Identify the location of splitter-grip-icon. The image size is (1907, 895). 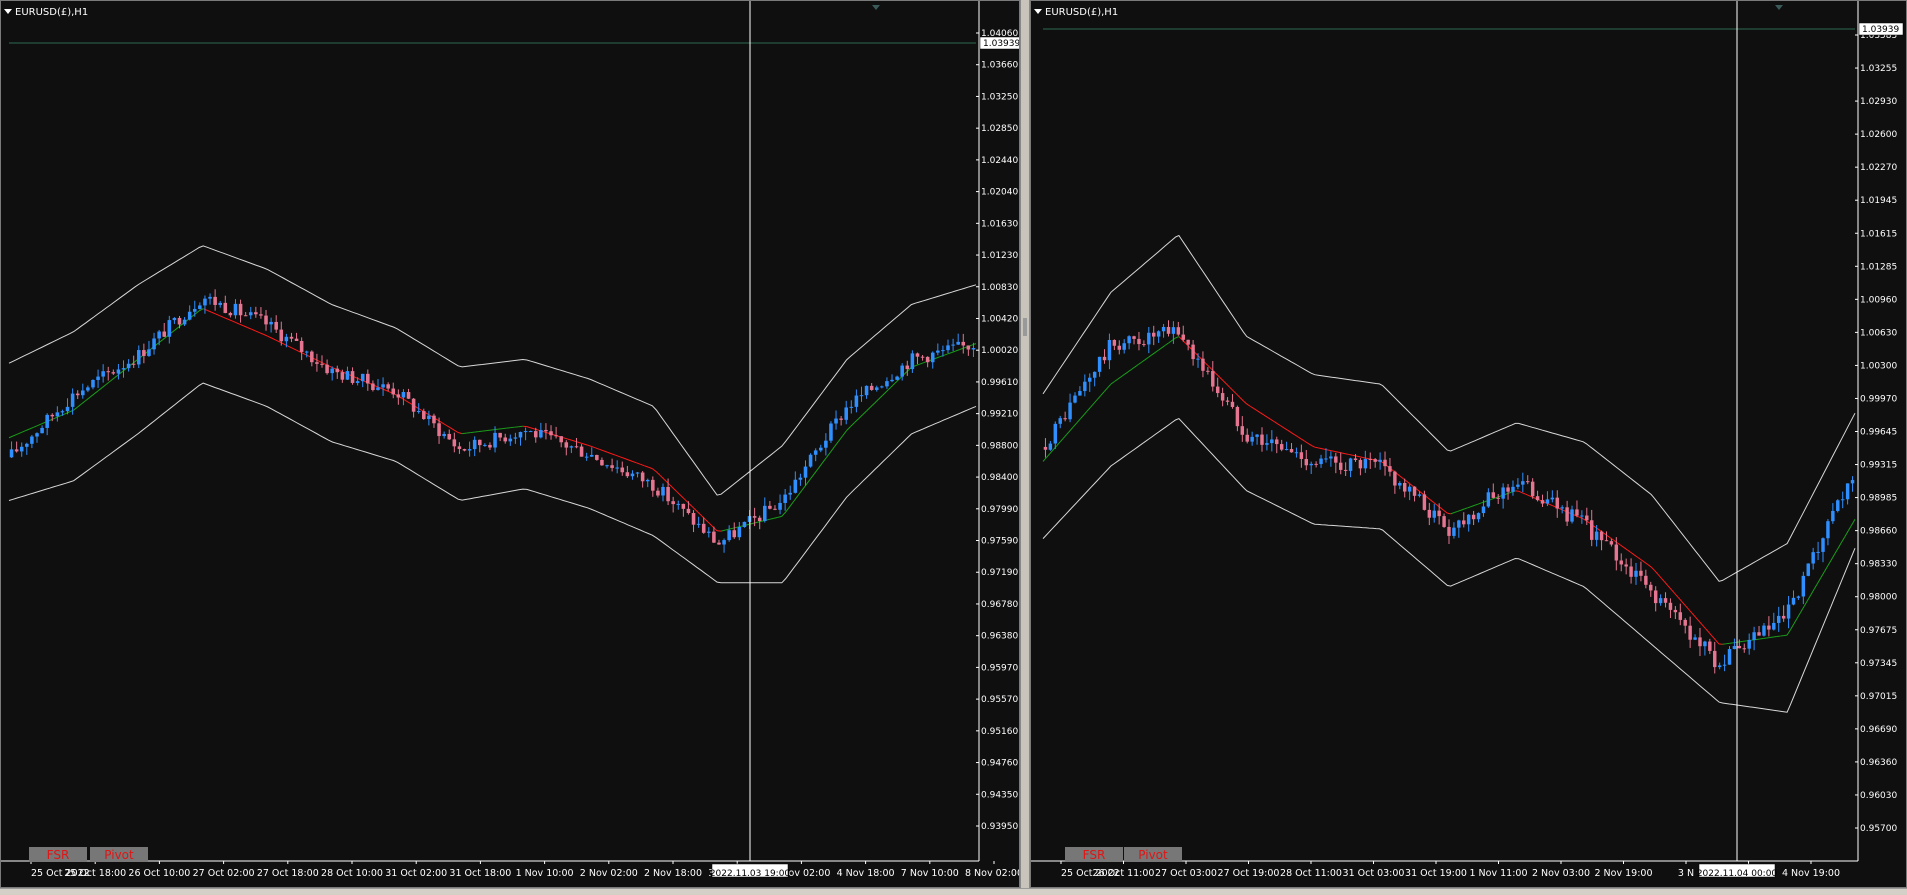
(1025, 327).